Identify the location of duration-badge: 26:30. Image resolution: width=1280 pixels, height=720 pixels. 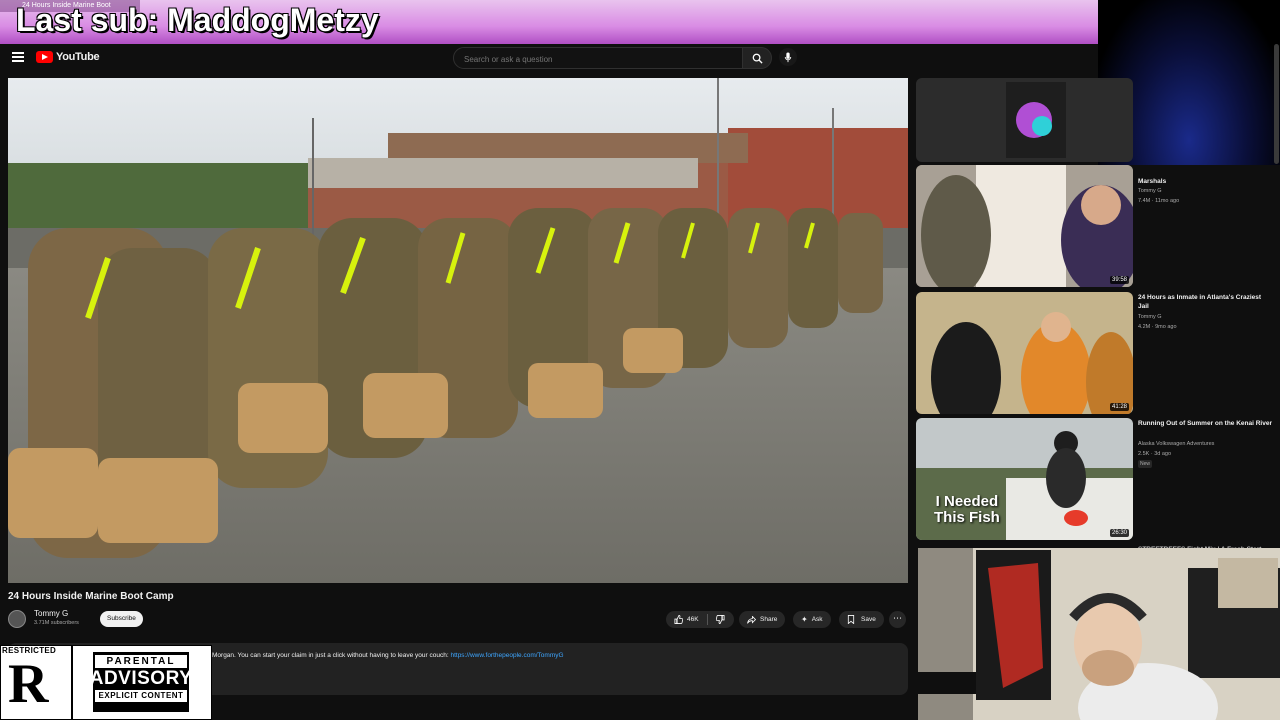
(1119, 533).